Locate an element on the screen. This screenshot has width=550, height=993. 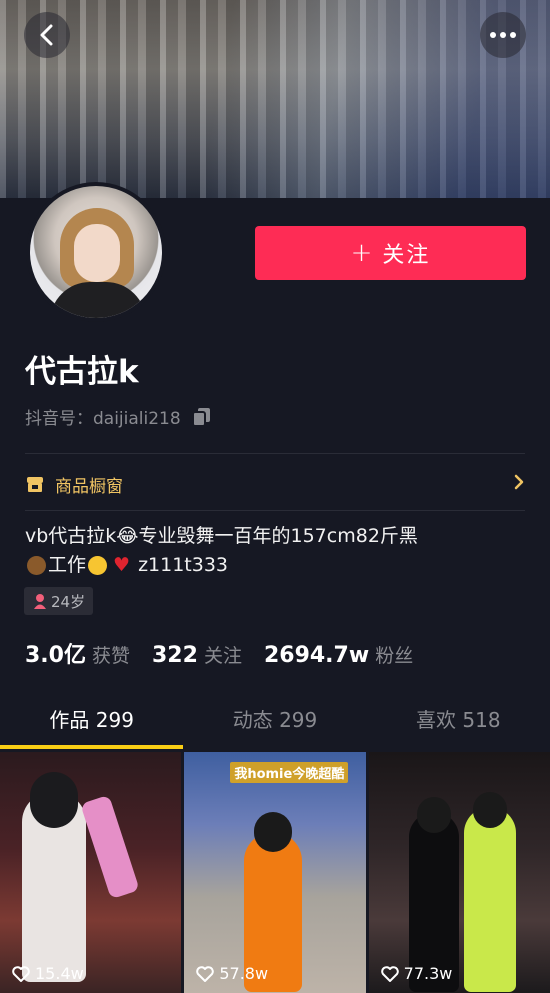
heart-emoji-icon: ♥ is located at coordinates (122, 565).